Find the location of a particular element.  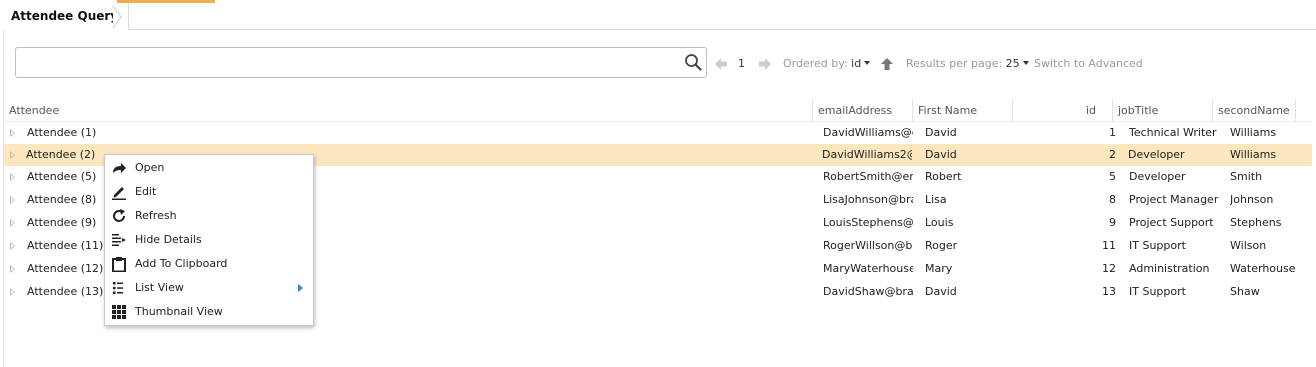

menu-item-edit: Edit is located at coordinates (209, 192).